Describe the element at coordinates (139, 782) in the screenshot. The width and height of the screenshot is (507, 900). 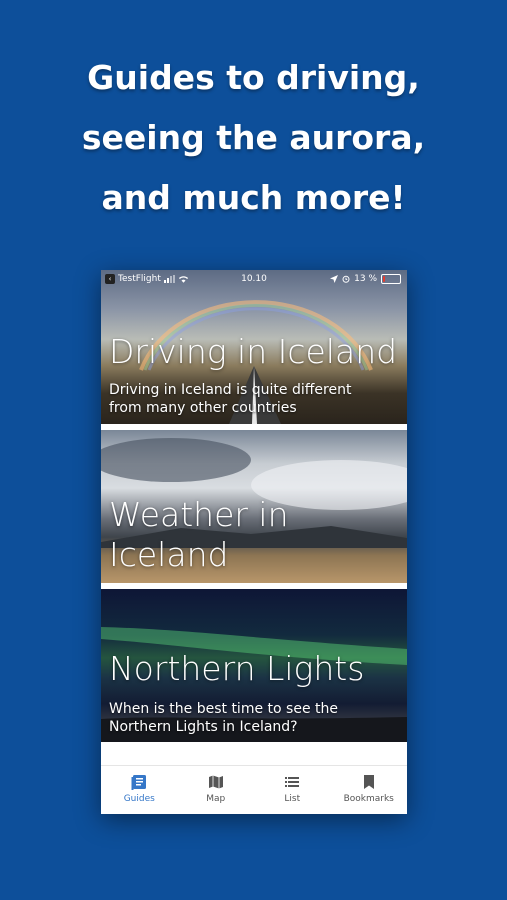
I see `guides-icon` at that location.